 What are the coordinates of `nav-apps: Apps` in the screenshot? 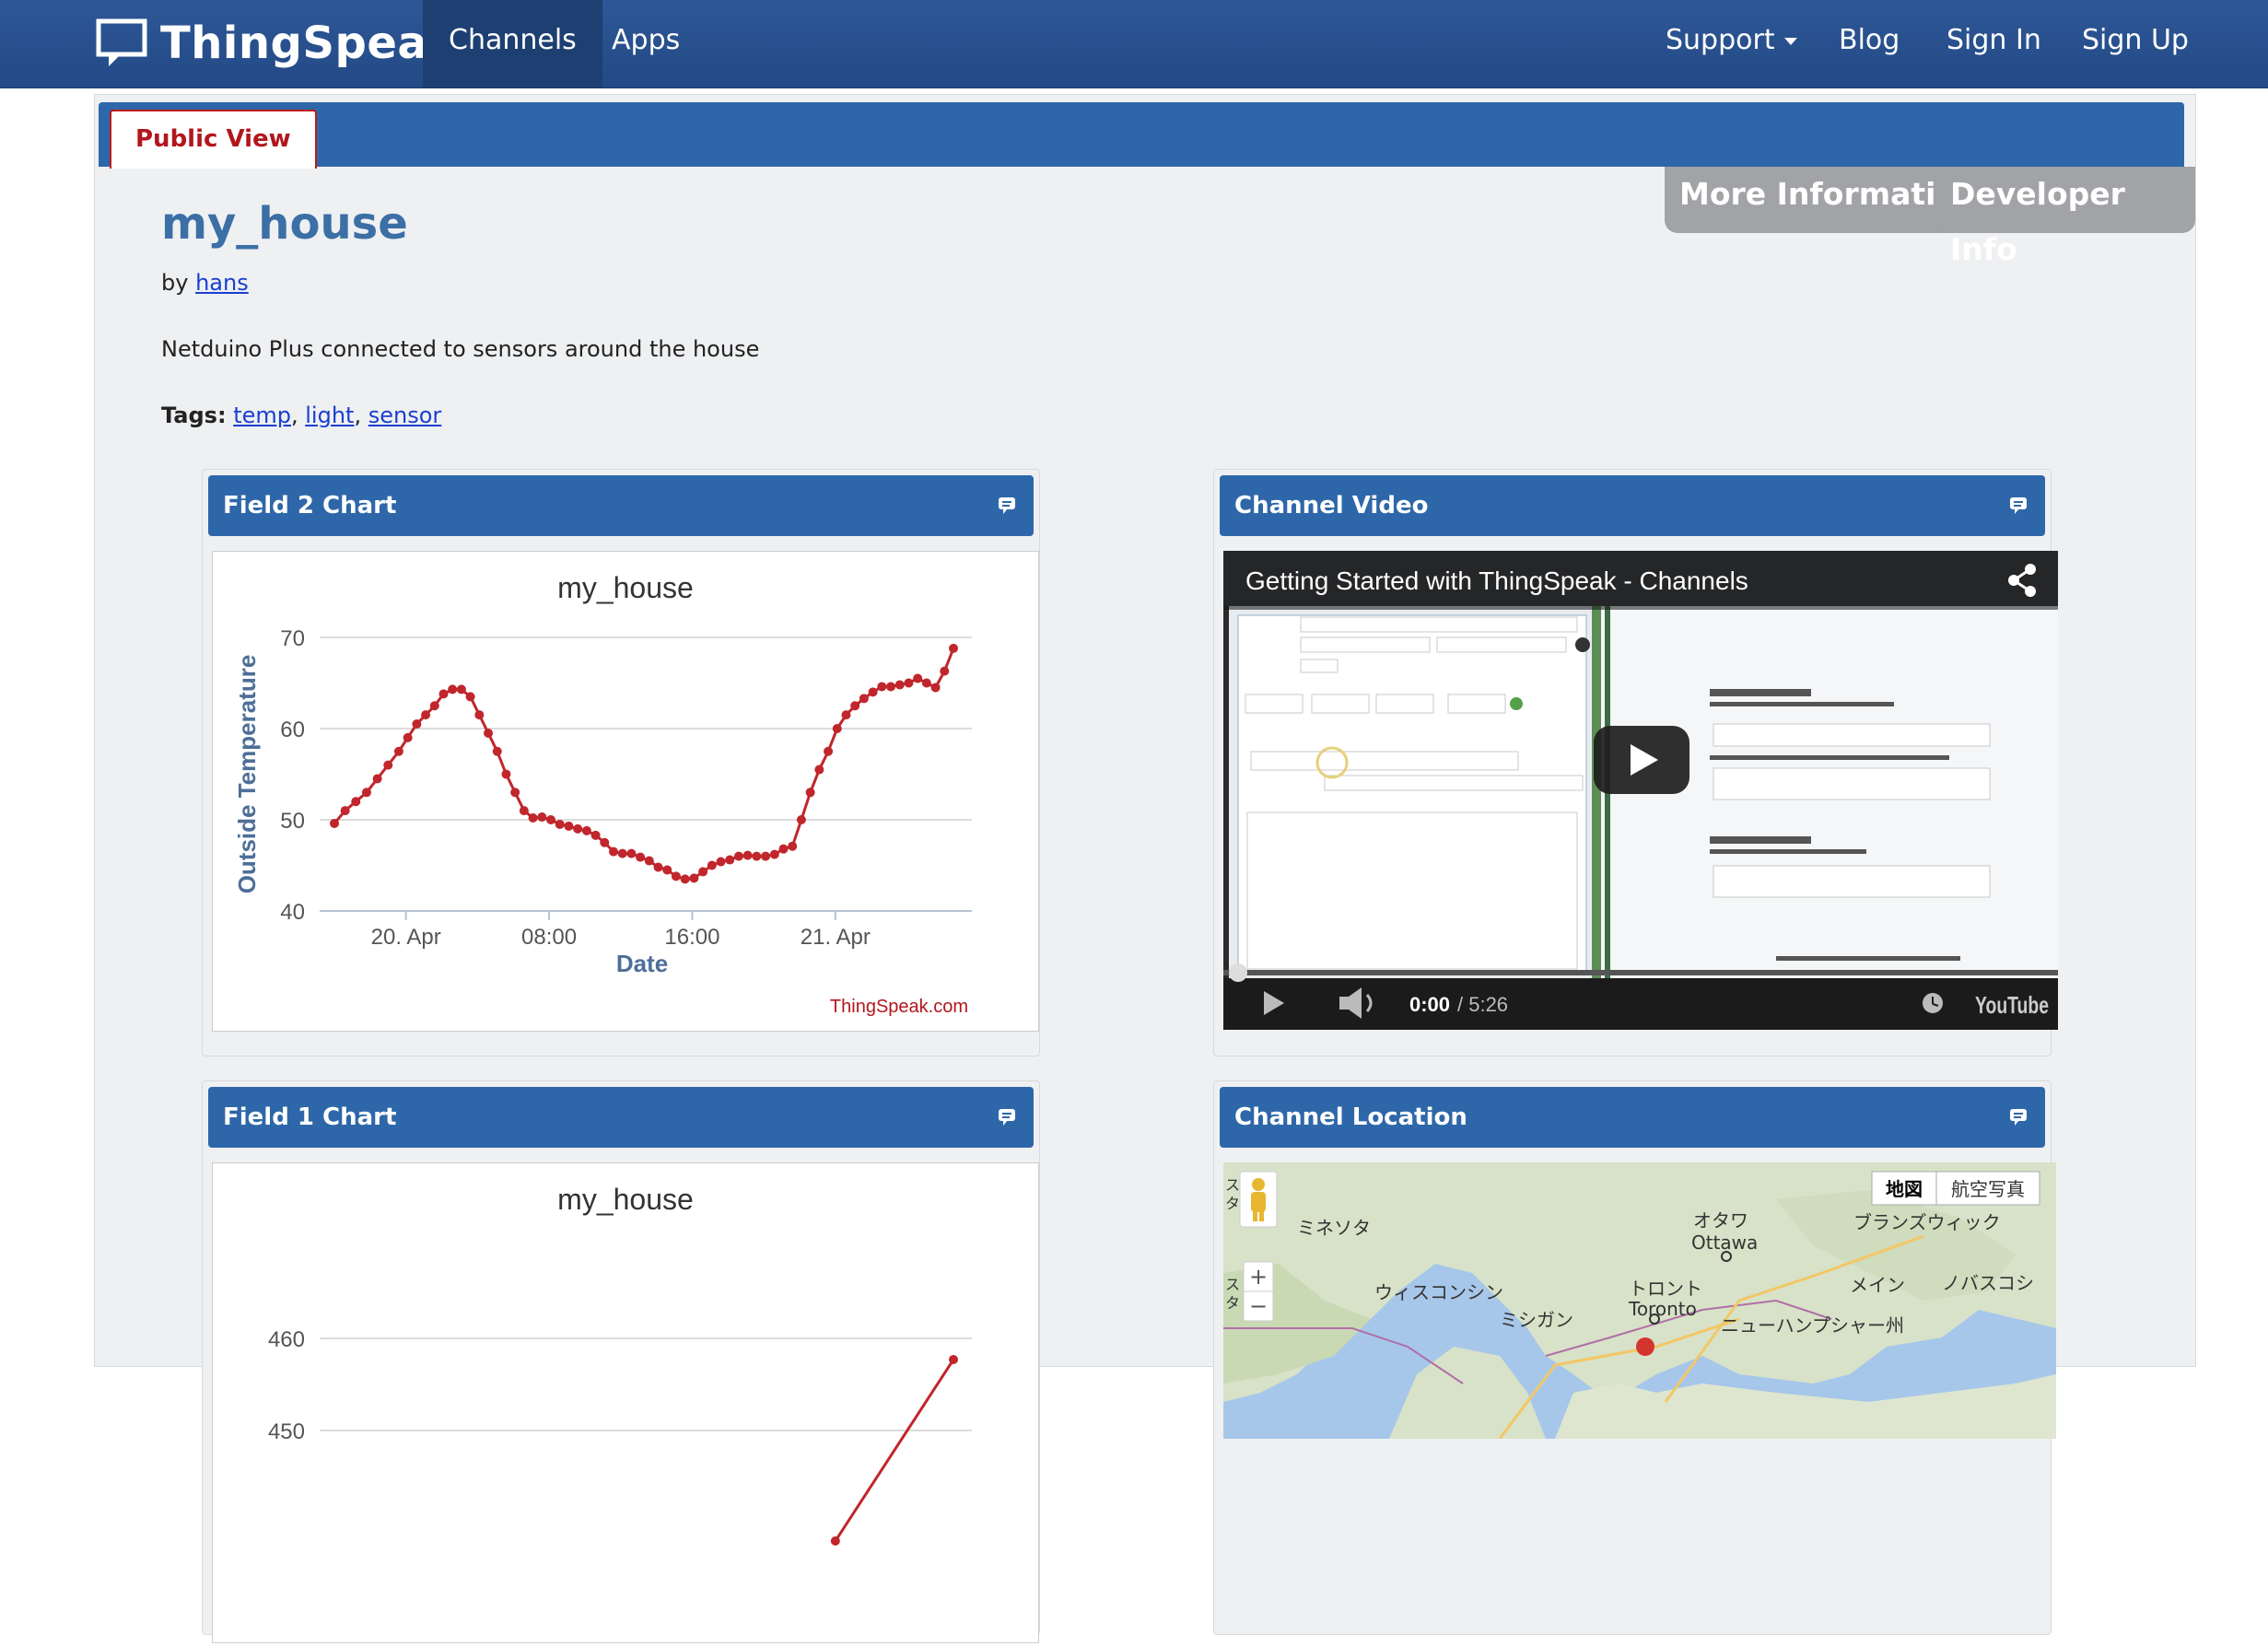 It's located at (646, 44).